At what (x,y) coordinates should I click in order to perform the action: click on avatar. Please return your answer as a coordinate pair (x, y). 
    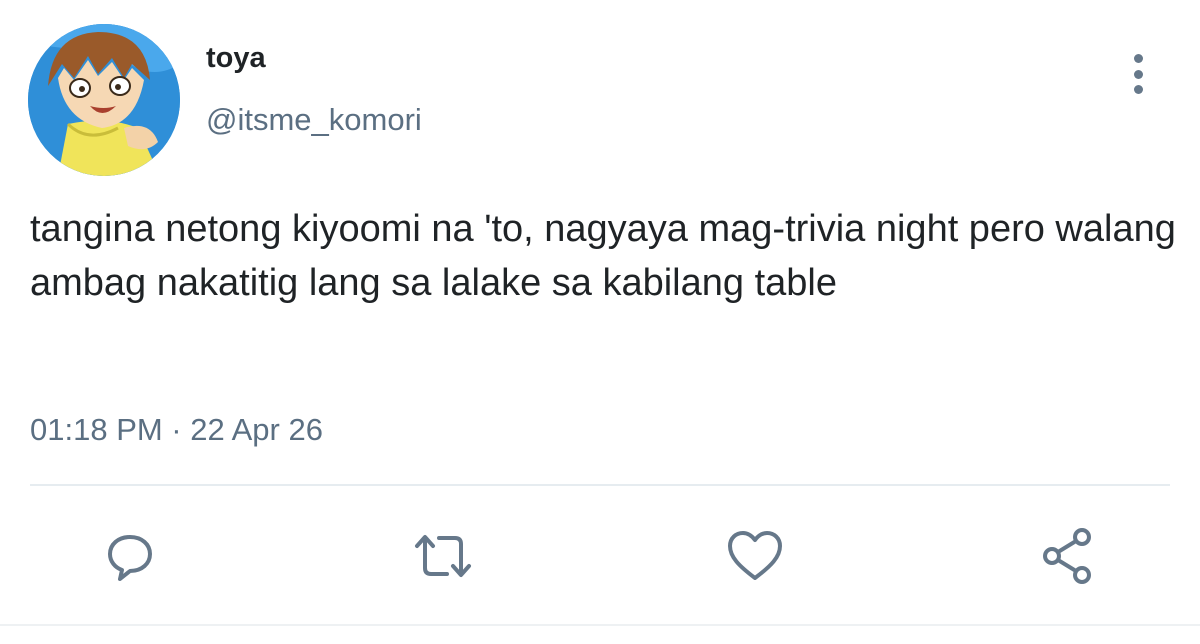
    Looking at the image, I should click on (104, 100).